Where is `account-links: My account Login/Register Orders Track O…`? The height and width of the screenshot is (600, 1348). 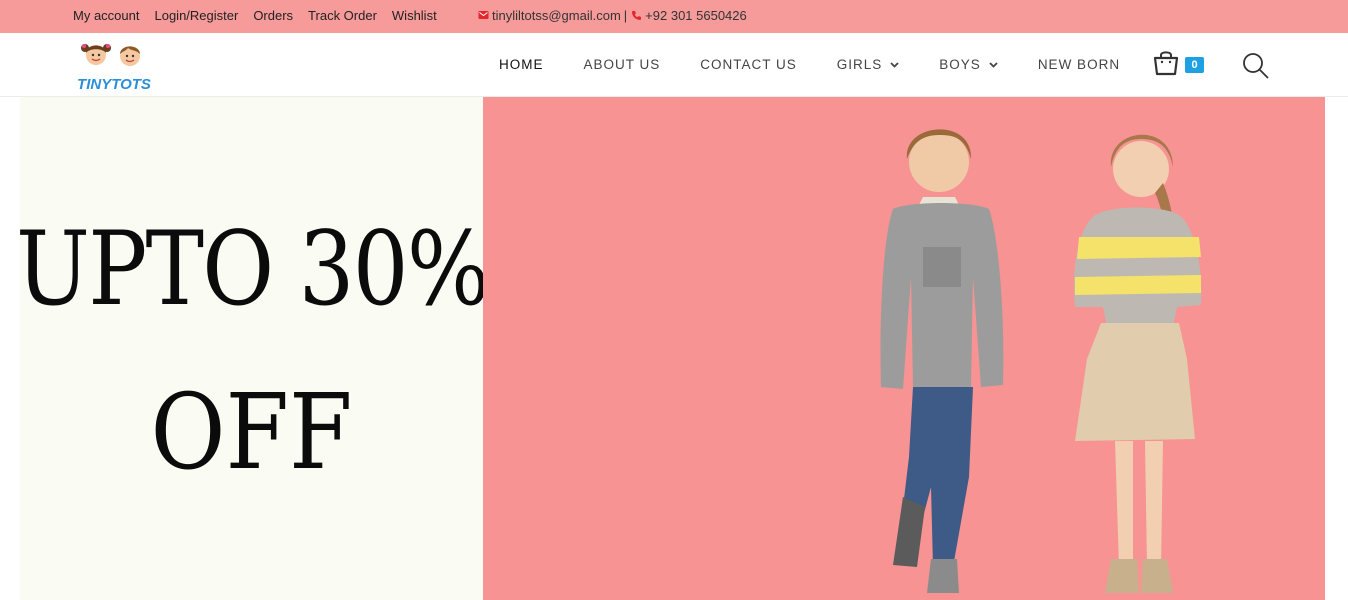
account-links: My account Login/Register Orders Track O… is located at coordinates (255, 15).